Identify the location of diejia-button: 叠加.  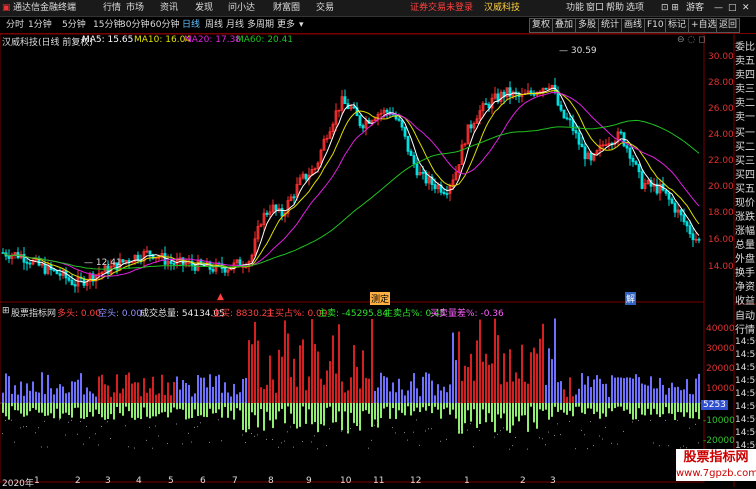
(564, 25).